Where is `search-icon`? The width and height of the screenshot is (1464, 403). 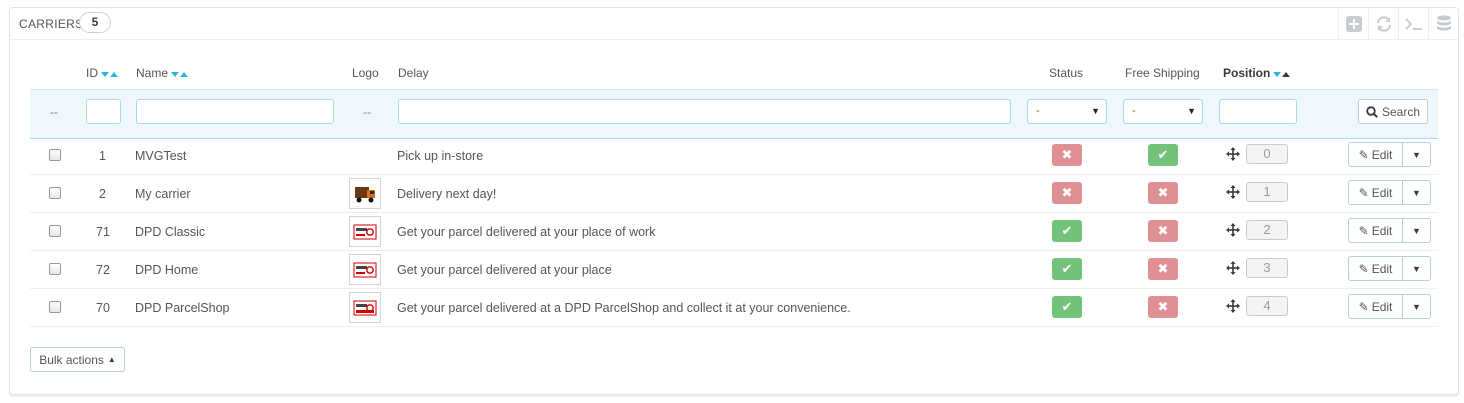 search-icon is located at coordinates (1372, 111).